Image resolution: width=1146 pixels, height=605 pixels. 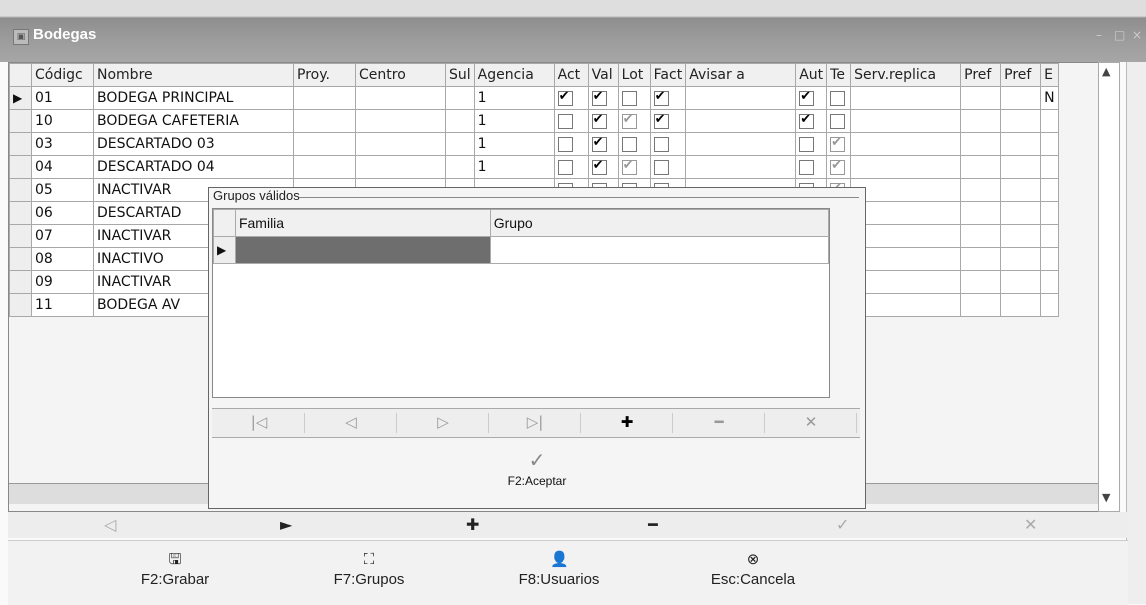 I want to click on post-icon: ✓, so click(x=842, y=524).